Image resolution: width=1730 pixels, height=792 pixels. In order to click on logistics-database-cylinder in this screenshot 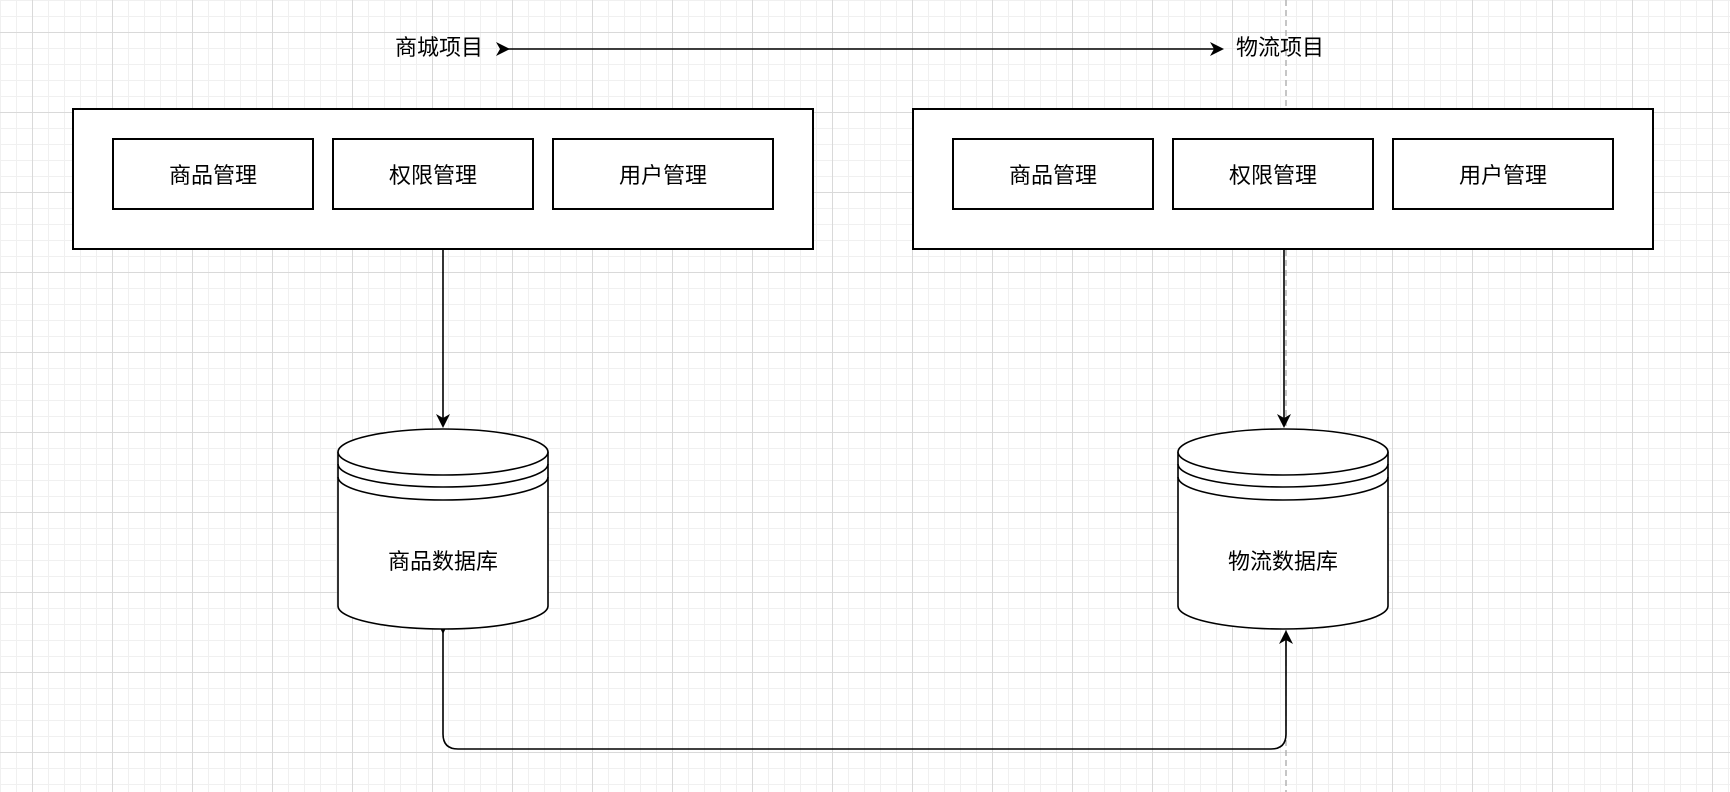, I will do `click(1283, 529)`.